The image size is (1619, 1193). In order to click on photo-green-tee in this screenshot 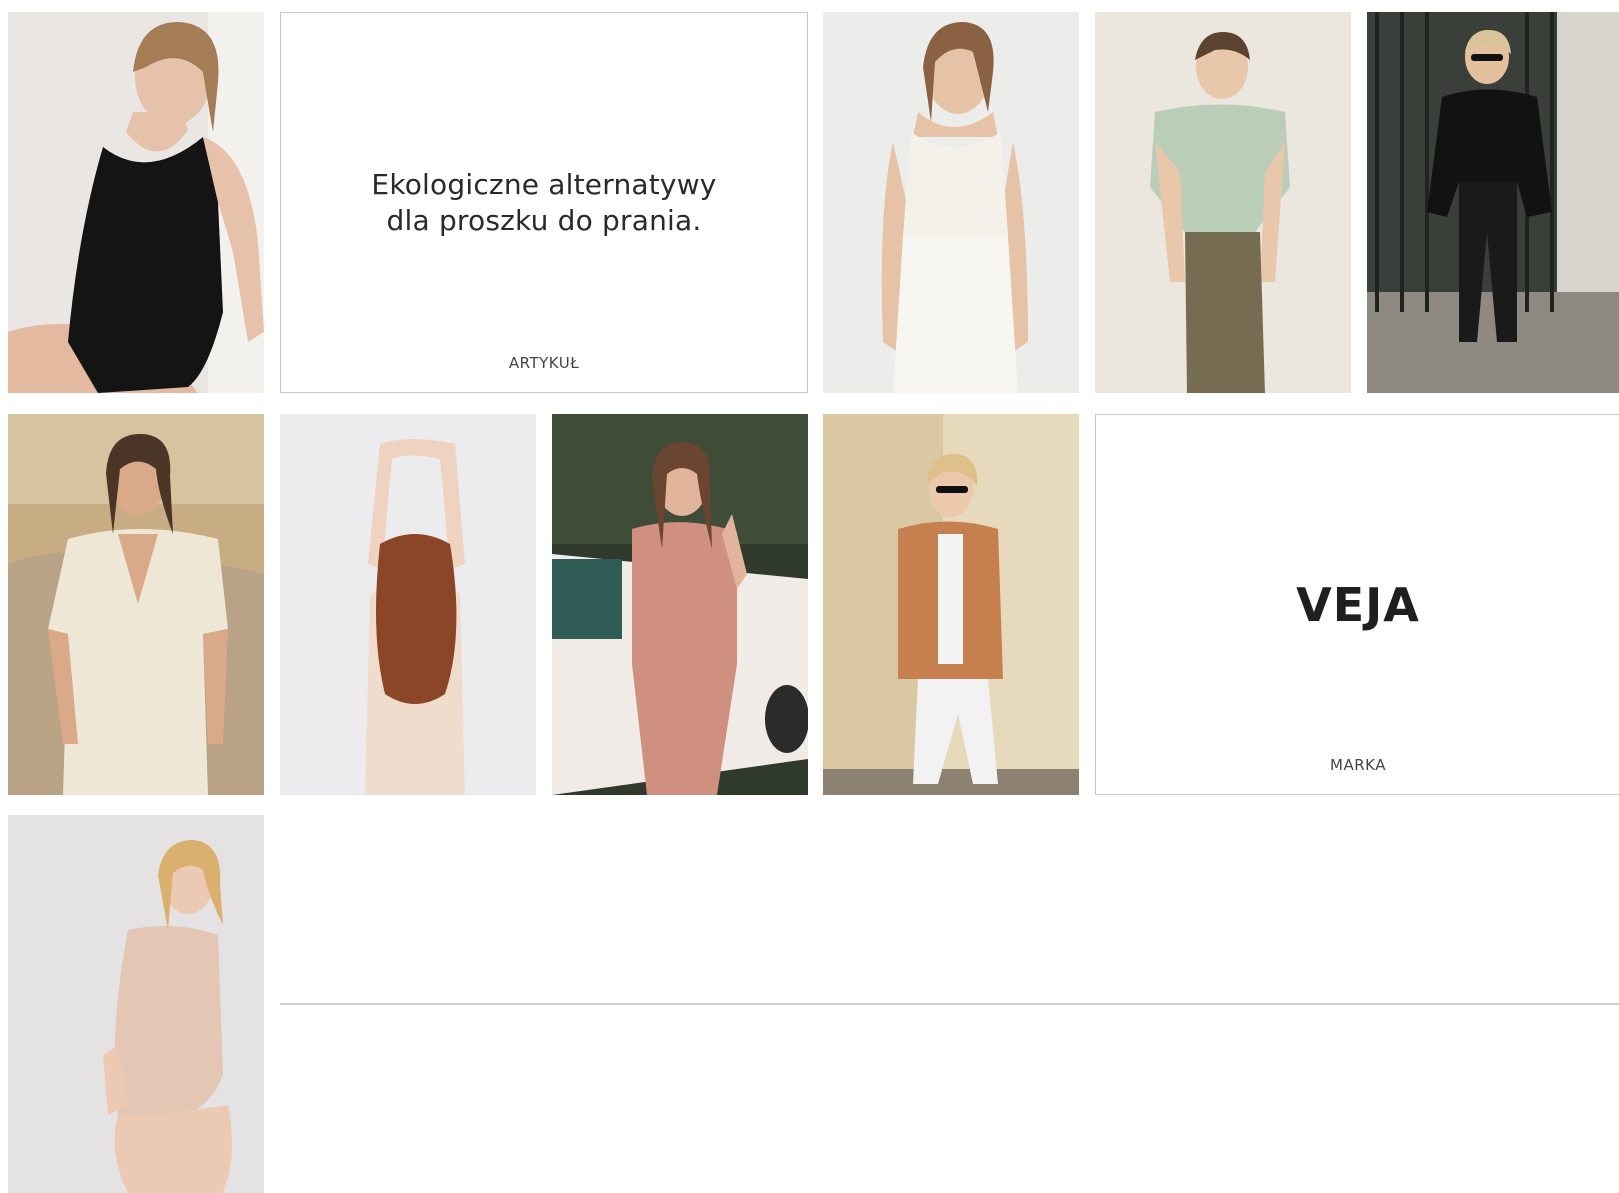, I will do `click(1223, 202)`.